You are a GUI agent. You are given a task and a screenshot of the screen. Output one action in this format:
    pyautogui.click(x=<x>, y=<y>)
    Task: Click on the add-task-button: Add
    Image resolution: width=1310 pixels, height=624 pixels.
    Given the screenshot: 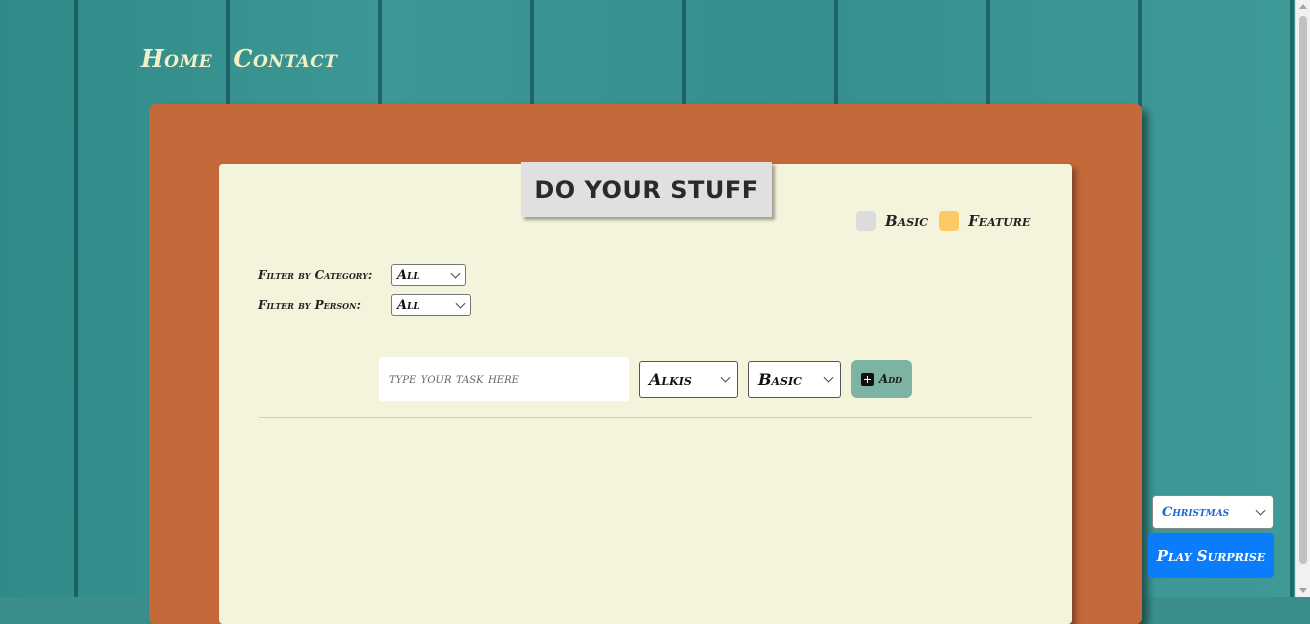 What is the action you would take?
    pyautogui.click(x=881, y=379)
    